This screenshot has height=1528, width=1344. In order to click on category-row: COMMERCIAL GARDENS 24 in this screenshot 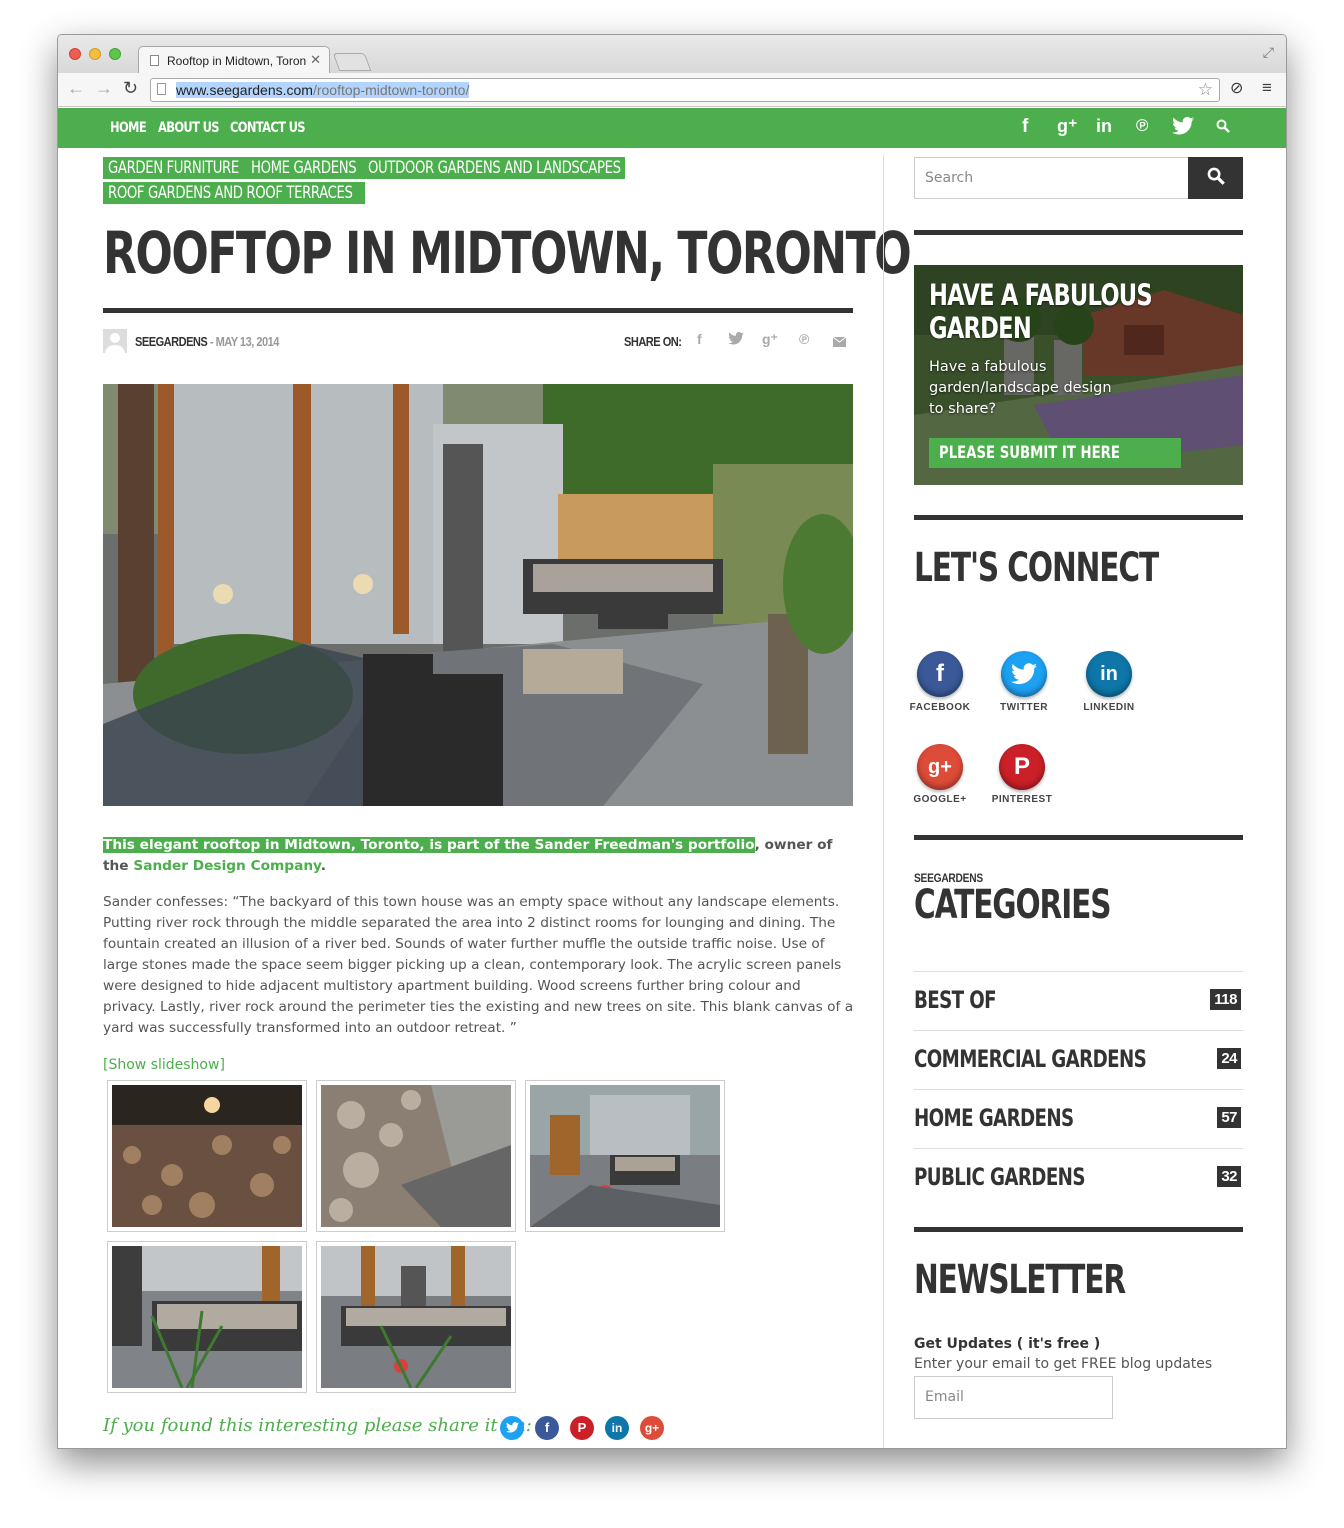, I will do `click(1078, 1059)`.